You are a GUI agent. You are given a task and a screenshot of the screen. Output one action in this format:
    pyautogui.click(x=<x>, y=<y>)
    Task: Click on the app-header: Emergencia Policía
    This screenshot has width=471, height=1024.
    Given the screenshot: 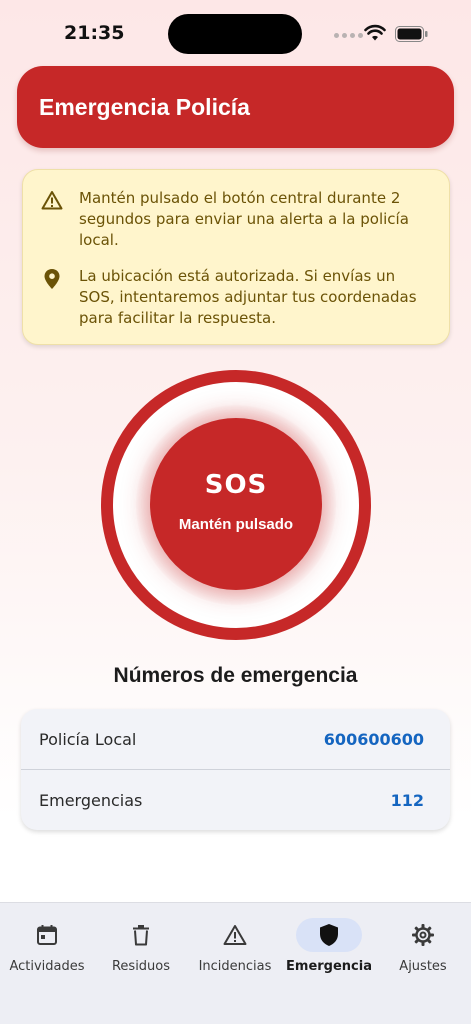 What is the action you would take?
    pyautogui.click(x=235, y=107)
    